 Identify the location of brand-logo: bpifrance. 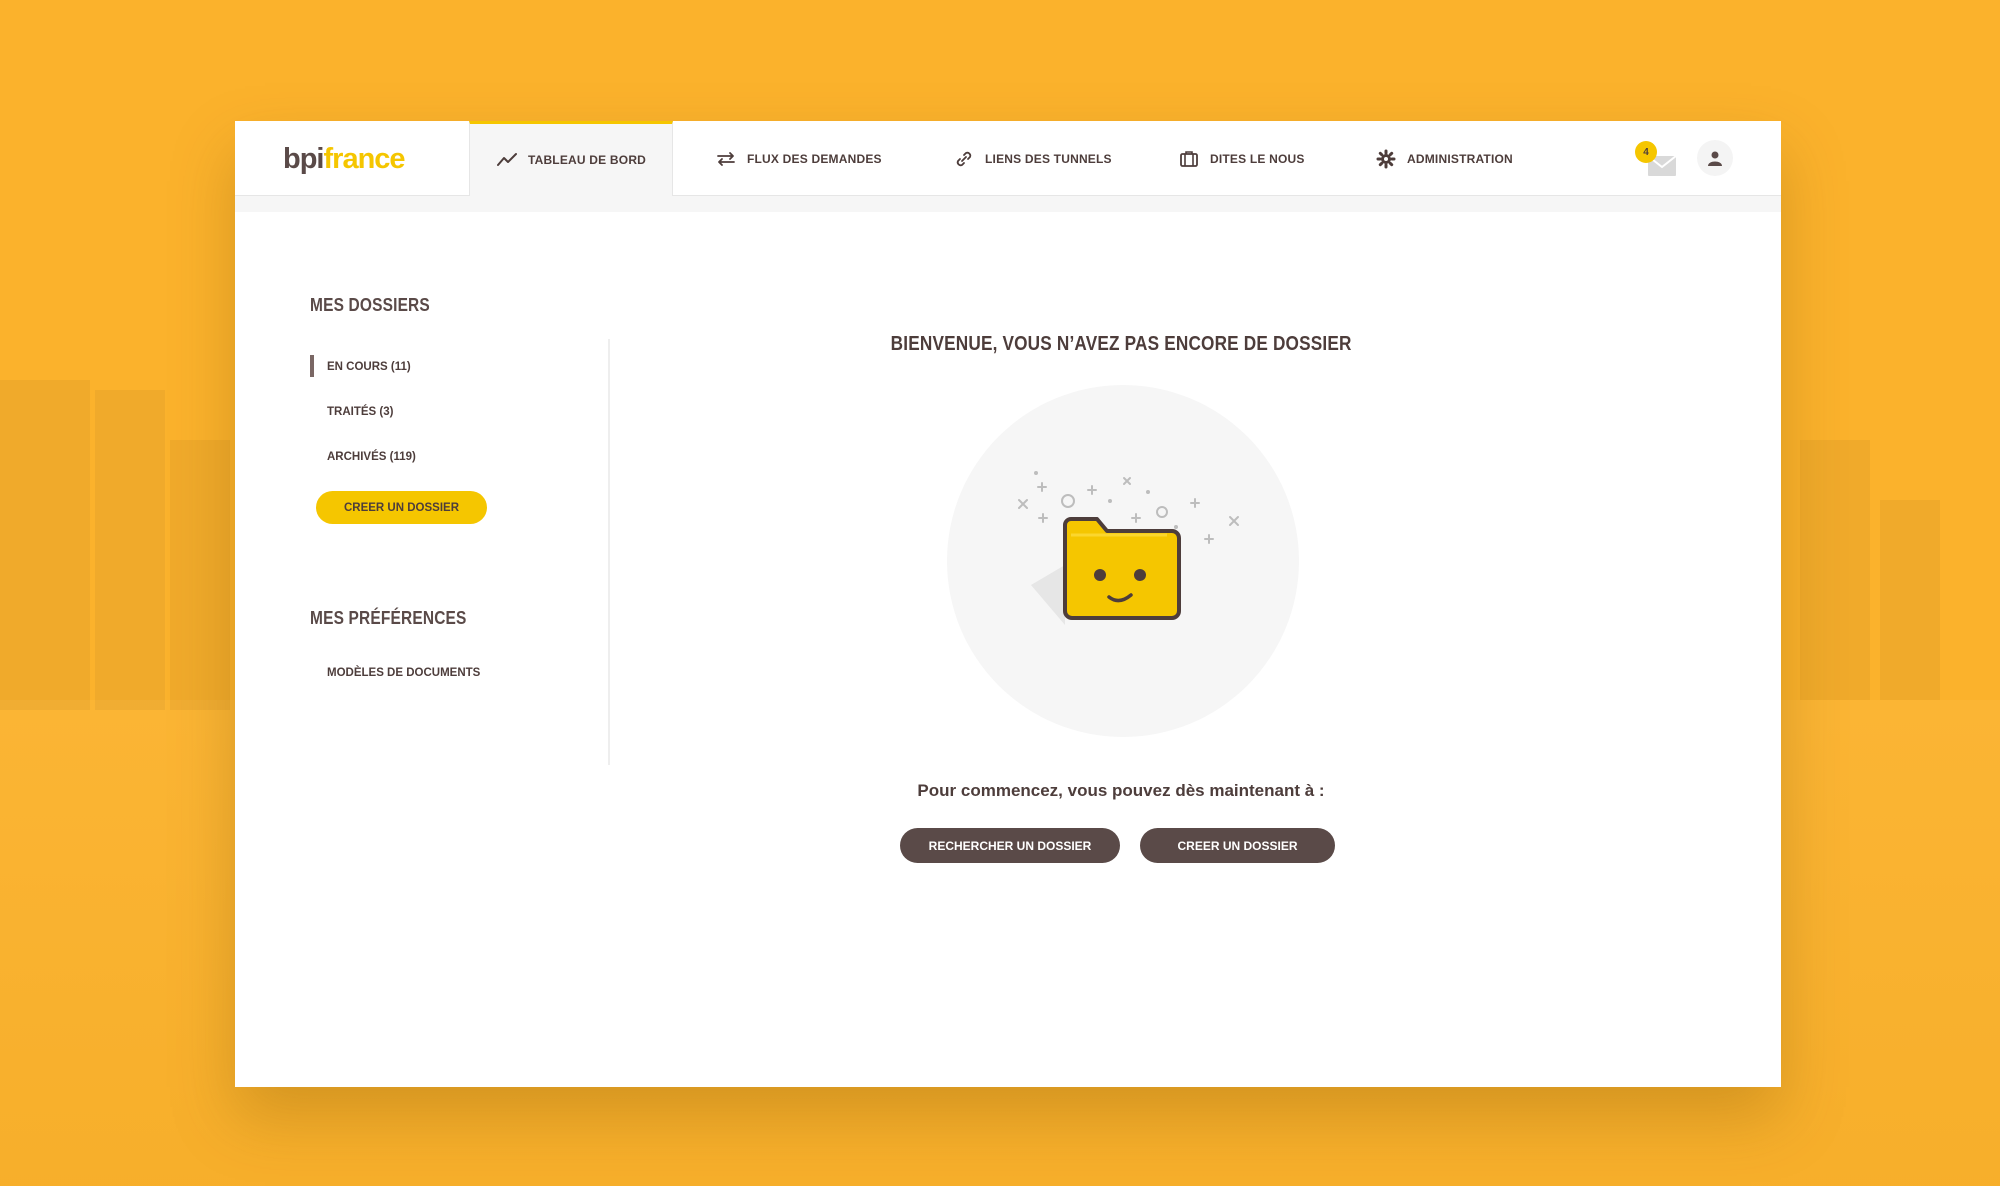
(344, 159).